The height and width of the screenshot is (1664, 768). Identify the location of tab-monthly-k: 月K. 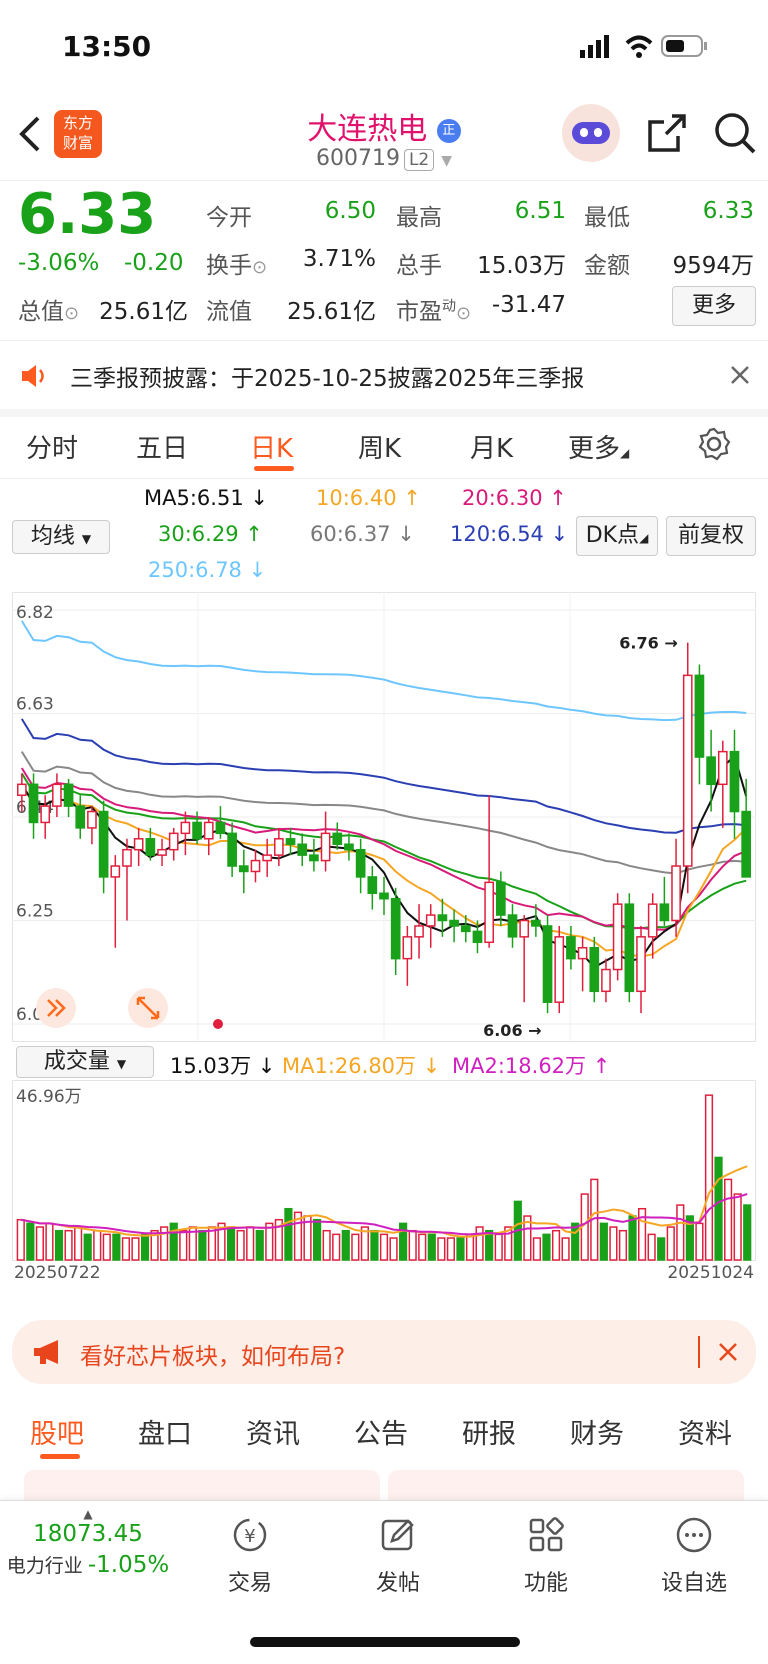
(491, 446).